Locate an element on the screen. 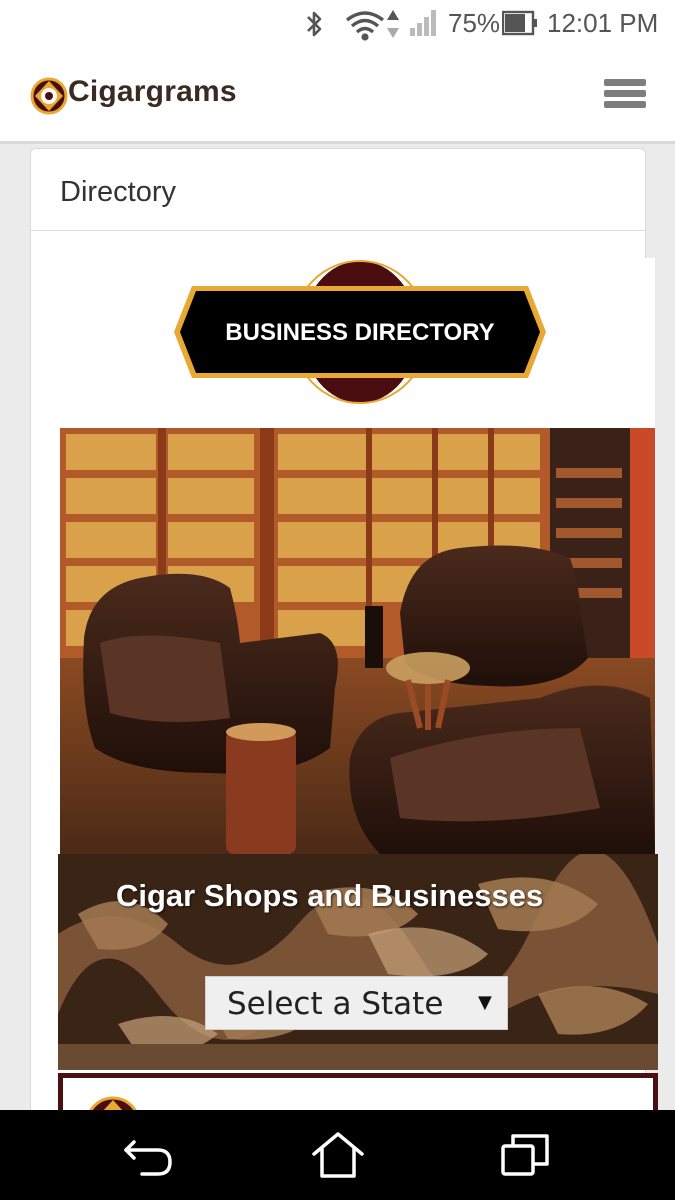 Image resolution: width=675 pixels, height=1200 pixels. battery-percent: 75% is located at coordinates (474, 23).